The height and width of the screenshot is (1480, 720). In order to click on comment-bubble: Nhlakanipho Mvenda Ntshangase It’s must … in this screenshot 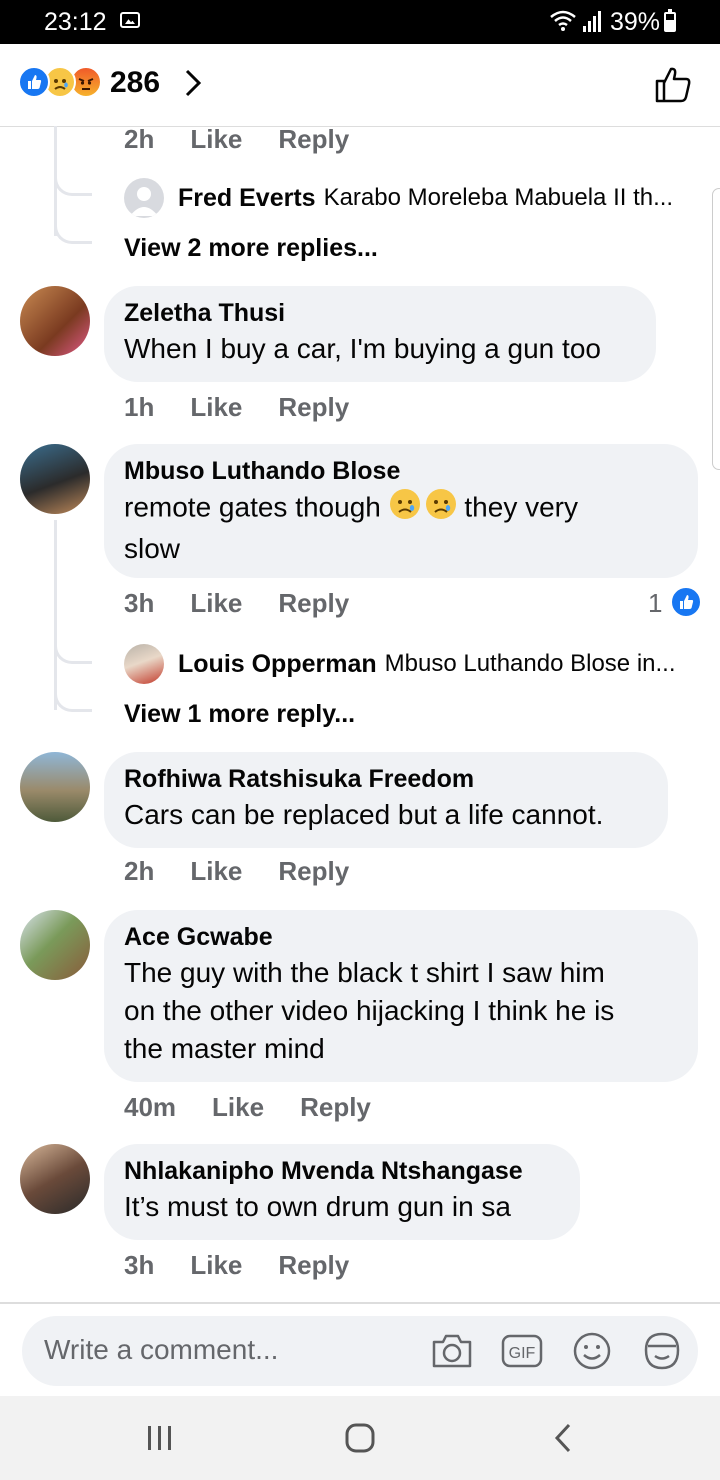, I will do `click(342, 1192)`.